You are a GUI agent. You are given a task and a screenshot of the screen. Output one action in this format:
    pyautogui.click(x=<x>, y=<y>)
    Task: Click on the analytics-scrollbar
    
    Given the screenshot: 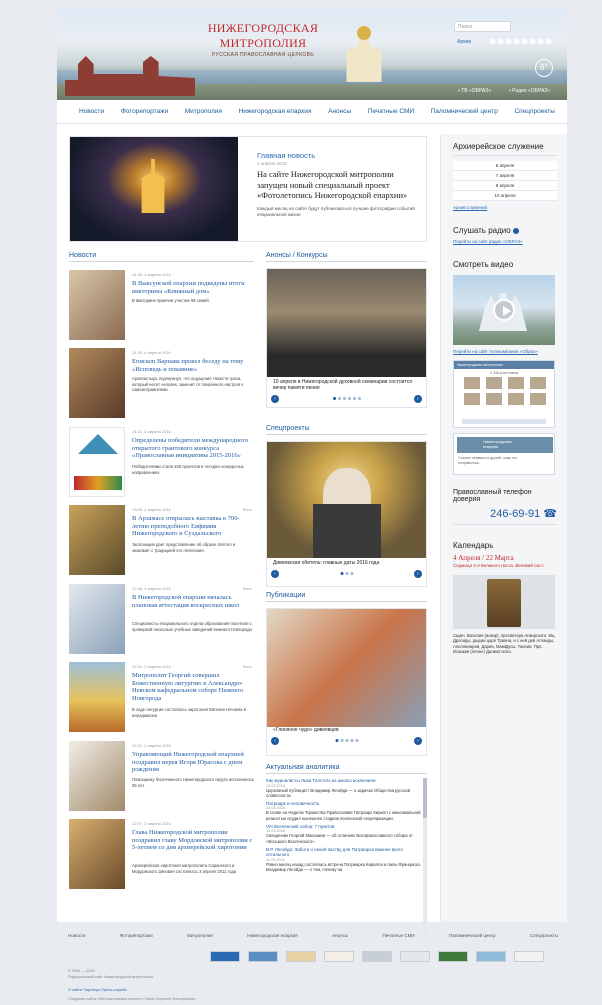 What is the action you would take?
    pyautogui.click(x=425, y=859)
    